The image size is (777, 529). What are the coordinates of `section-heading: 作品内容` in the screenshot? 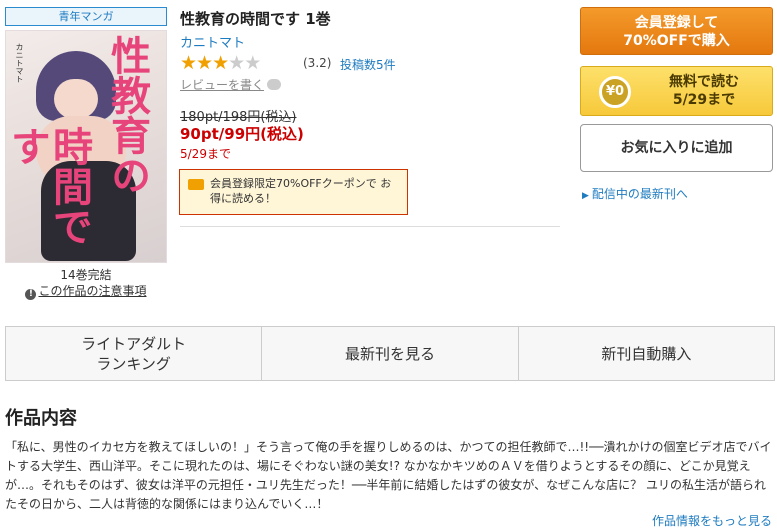 It's located at (41, 418).